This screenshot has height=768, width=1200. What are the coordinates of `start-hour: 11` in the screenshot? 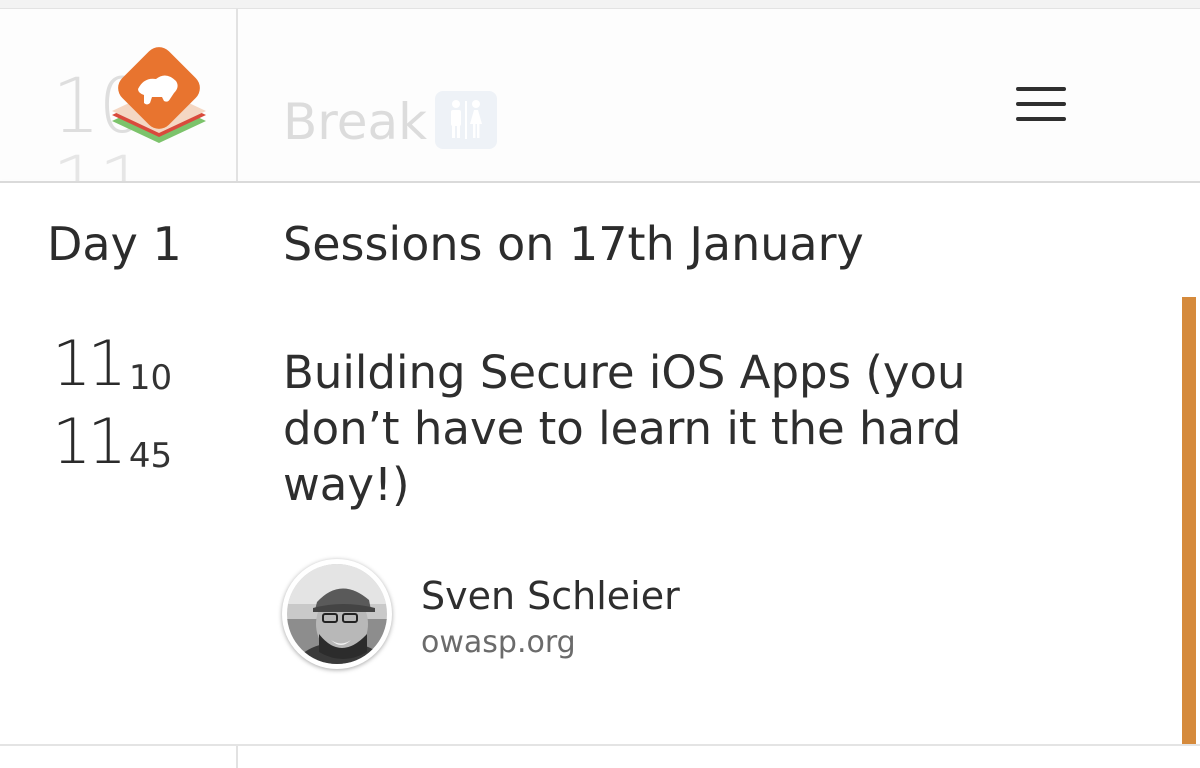 It's located at (89, 363).